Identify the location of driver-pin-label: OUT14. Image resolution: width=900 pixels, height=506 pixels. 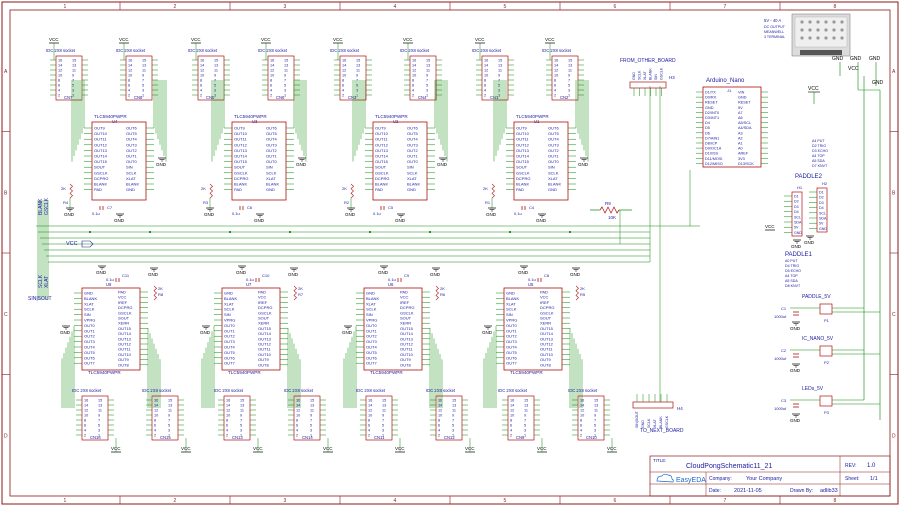
(241, 156).